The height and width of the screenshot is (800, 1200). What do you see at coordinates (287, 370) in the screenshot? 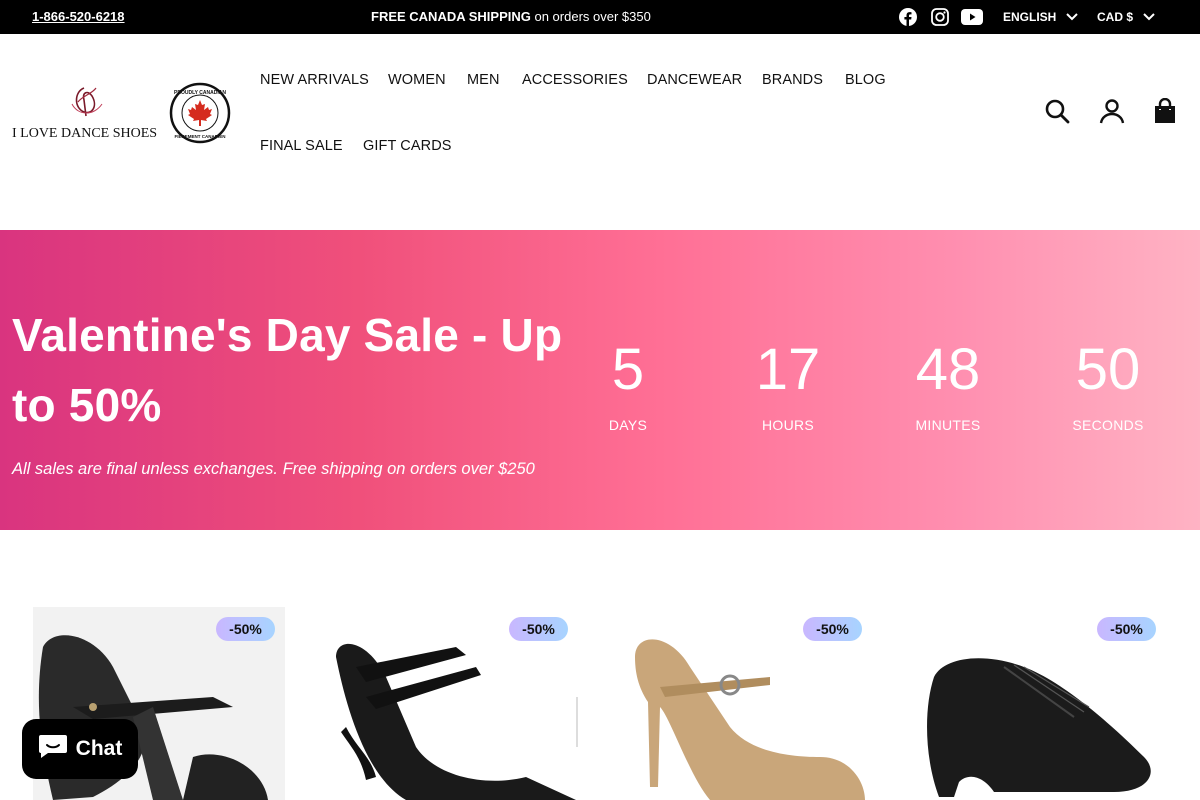
I see `sale-title: Valentine's Day Sale - Up to 50%` at bounding box center [287, 370].